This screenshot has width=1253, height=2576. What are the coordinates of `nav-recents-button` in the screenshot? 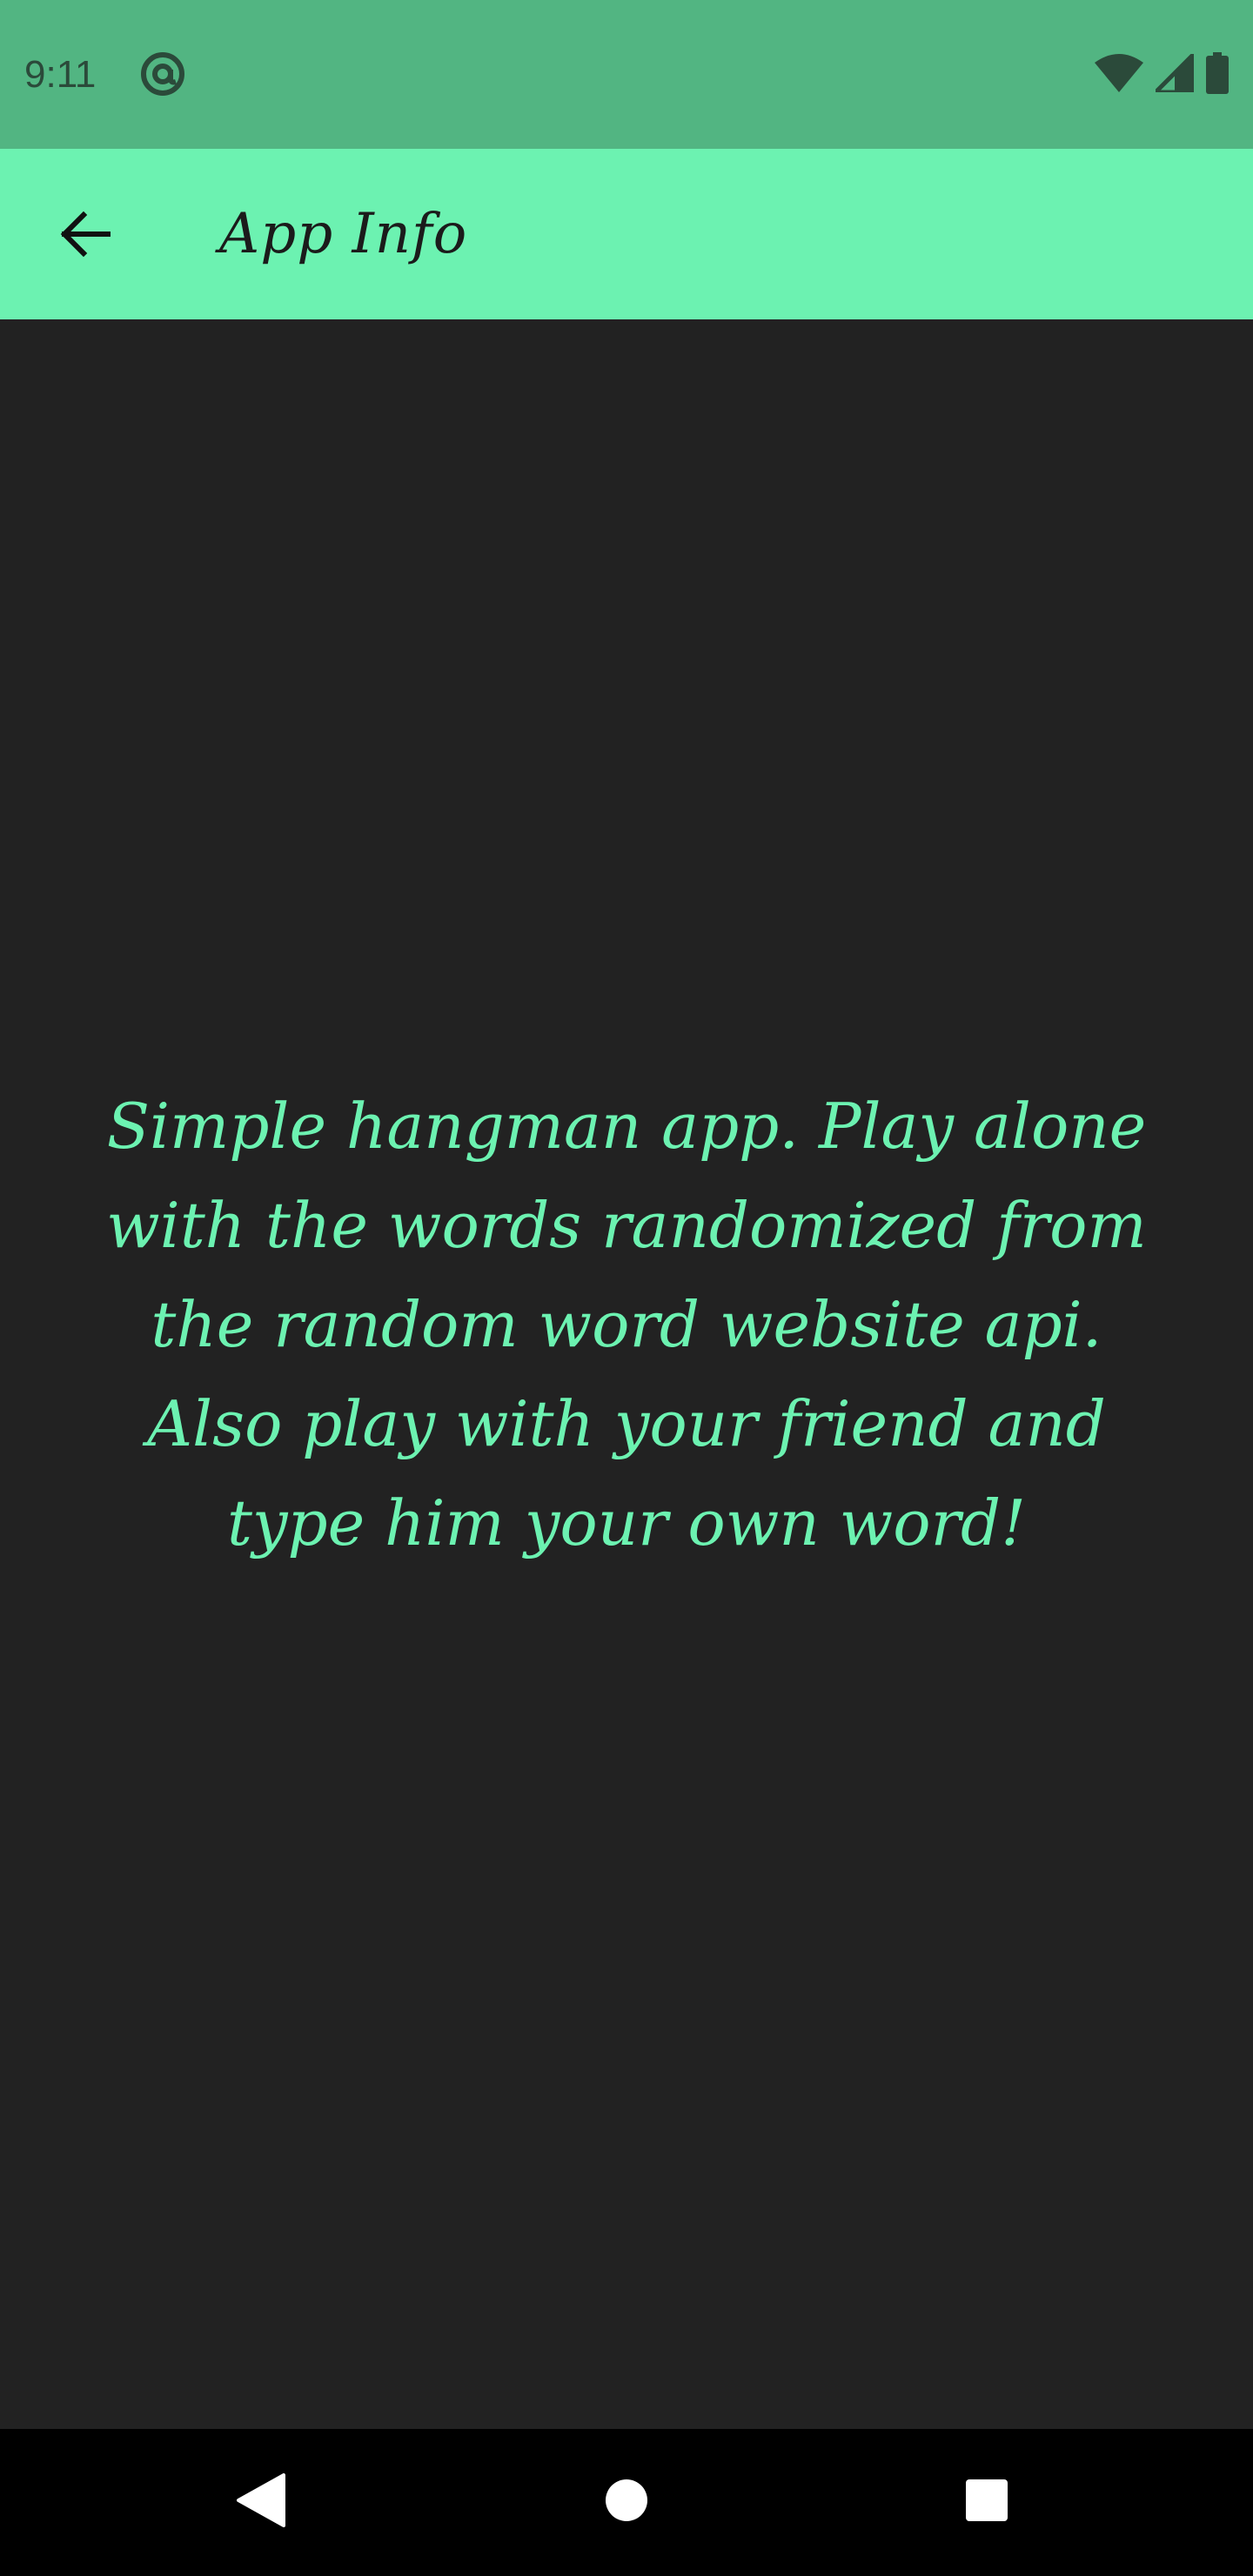 It's located at (986, 2502).